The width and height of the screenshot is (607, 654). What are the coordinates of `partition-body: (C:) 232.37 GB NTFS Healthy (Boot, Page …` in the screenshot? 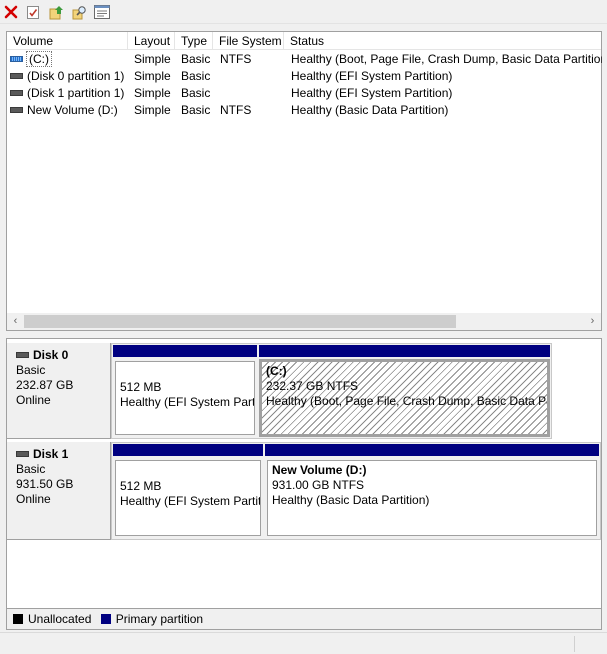 It's located at (404, 398).